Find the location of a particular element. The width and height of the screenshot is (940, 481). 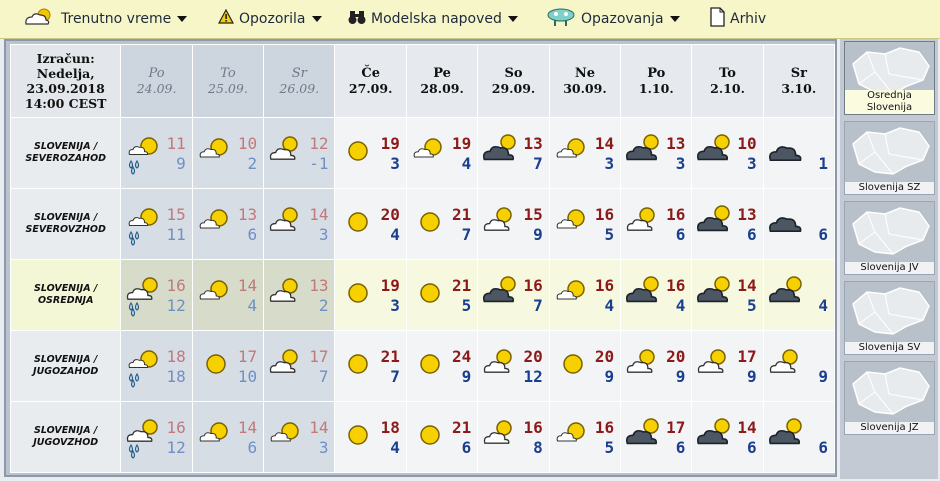

forecast-cell: 24 9 is located at coordinates (442, 366).